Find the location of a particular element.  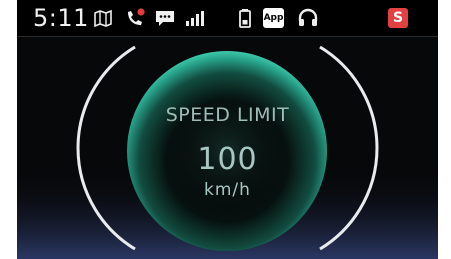

map-icon is located at coordinates (103, 18).